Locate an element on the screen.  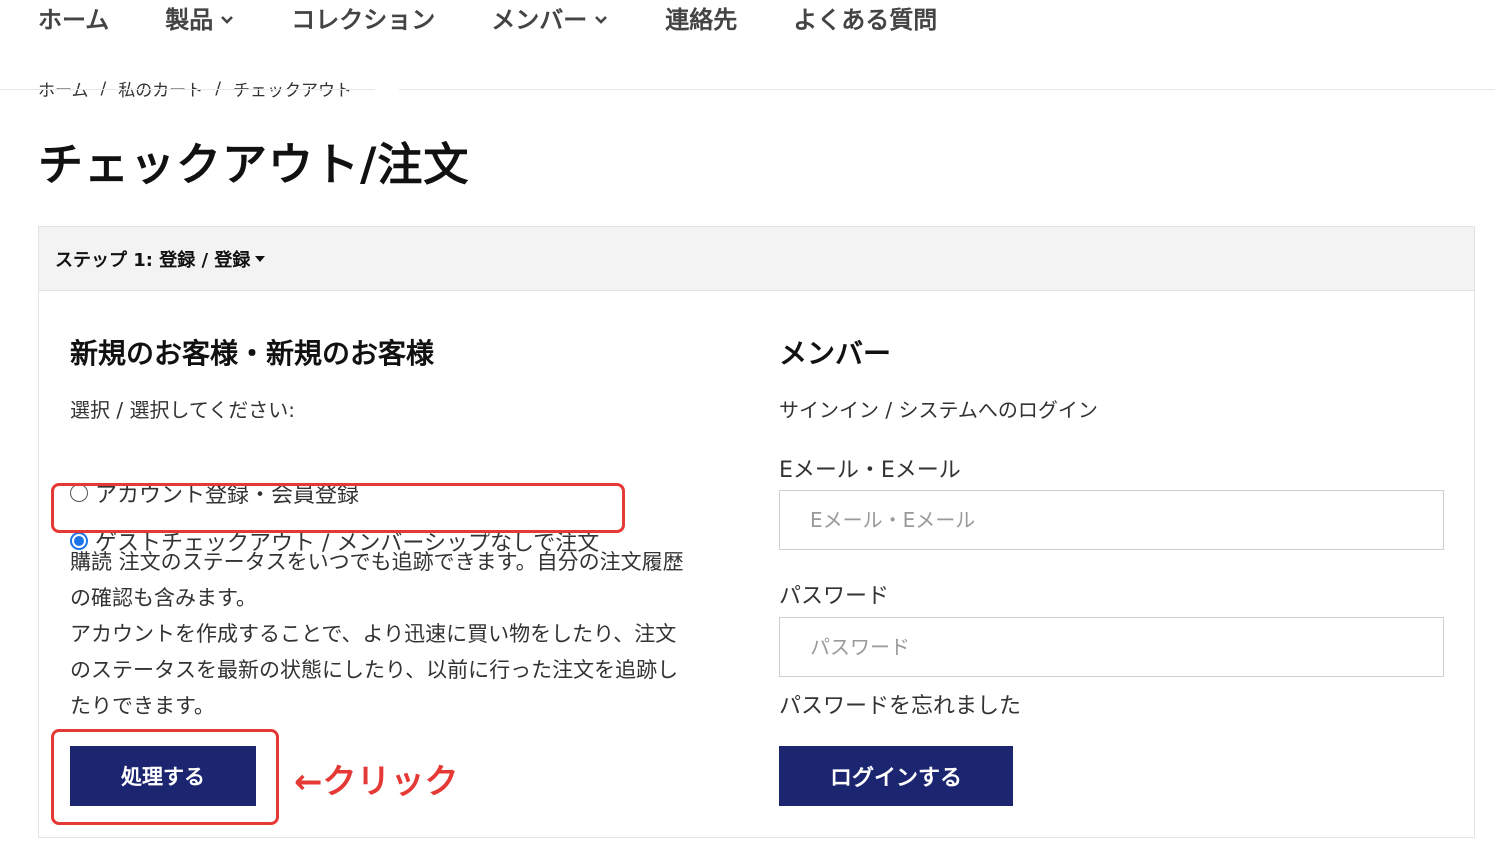
guest-checkout-highlight is located at coordinates (338, 508).